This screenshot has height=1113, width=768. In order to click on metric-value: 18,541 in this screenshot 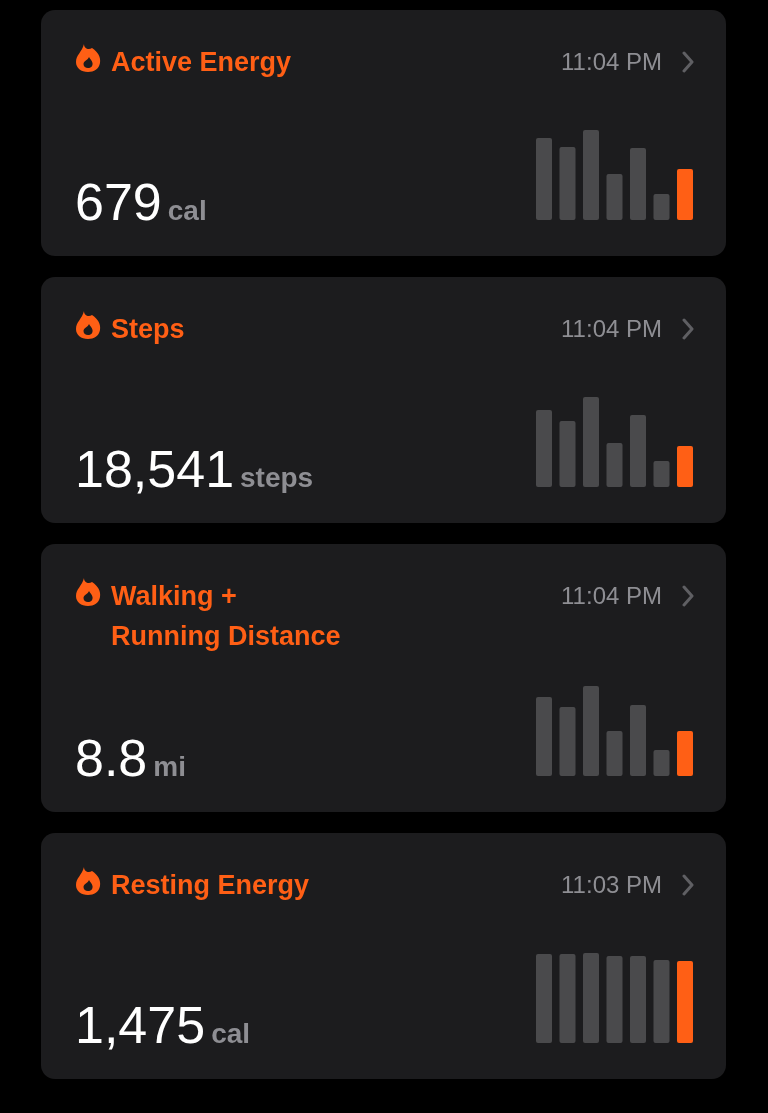, I will do `click(155, 469)`.